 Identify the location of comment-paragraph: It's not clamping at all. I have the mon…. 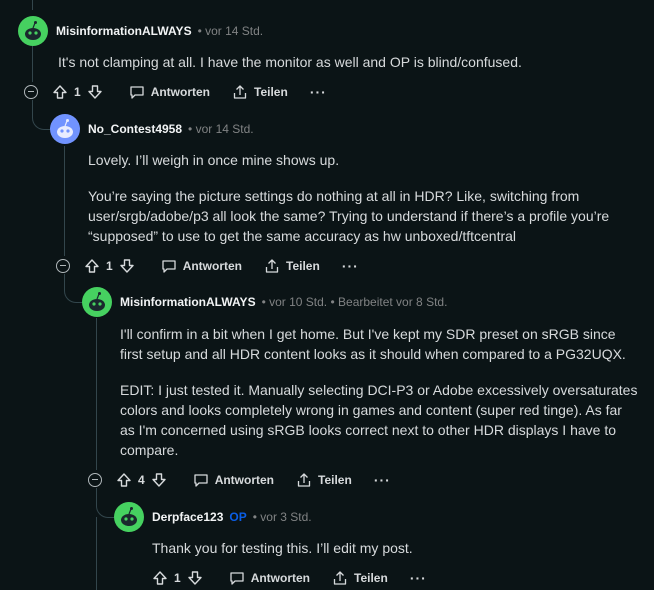
(290, 62).